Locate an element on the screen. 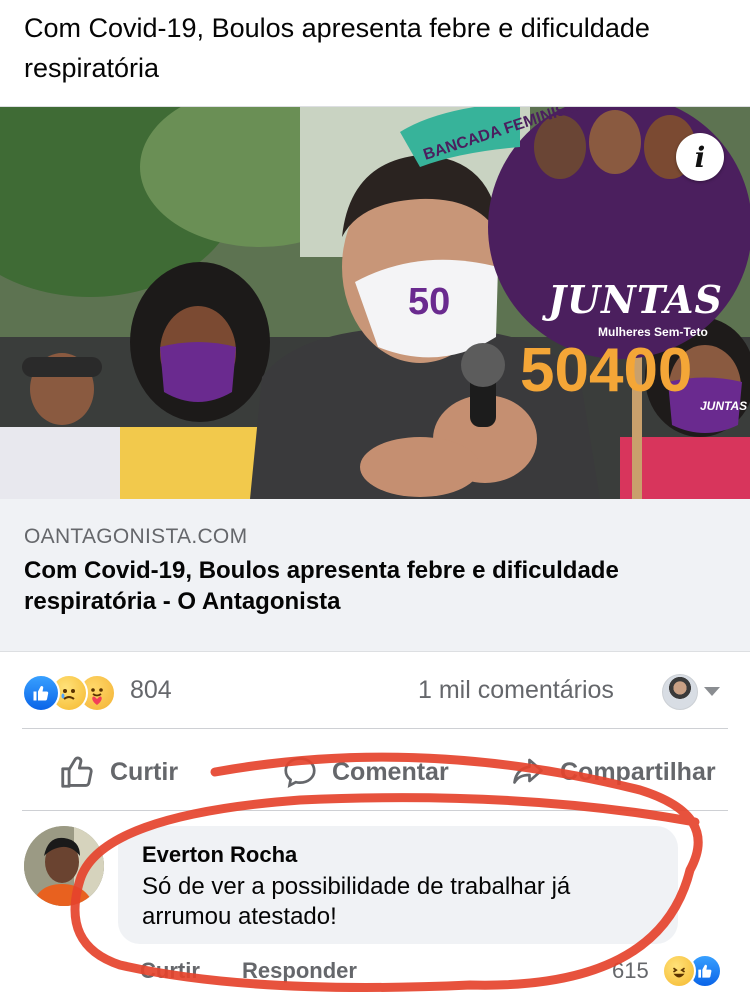 The height and width of the screenshot is (996, 750). comment-author: Everton Rocha is located at coordinates (219, 855).